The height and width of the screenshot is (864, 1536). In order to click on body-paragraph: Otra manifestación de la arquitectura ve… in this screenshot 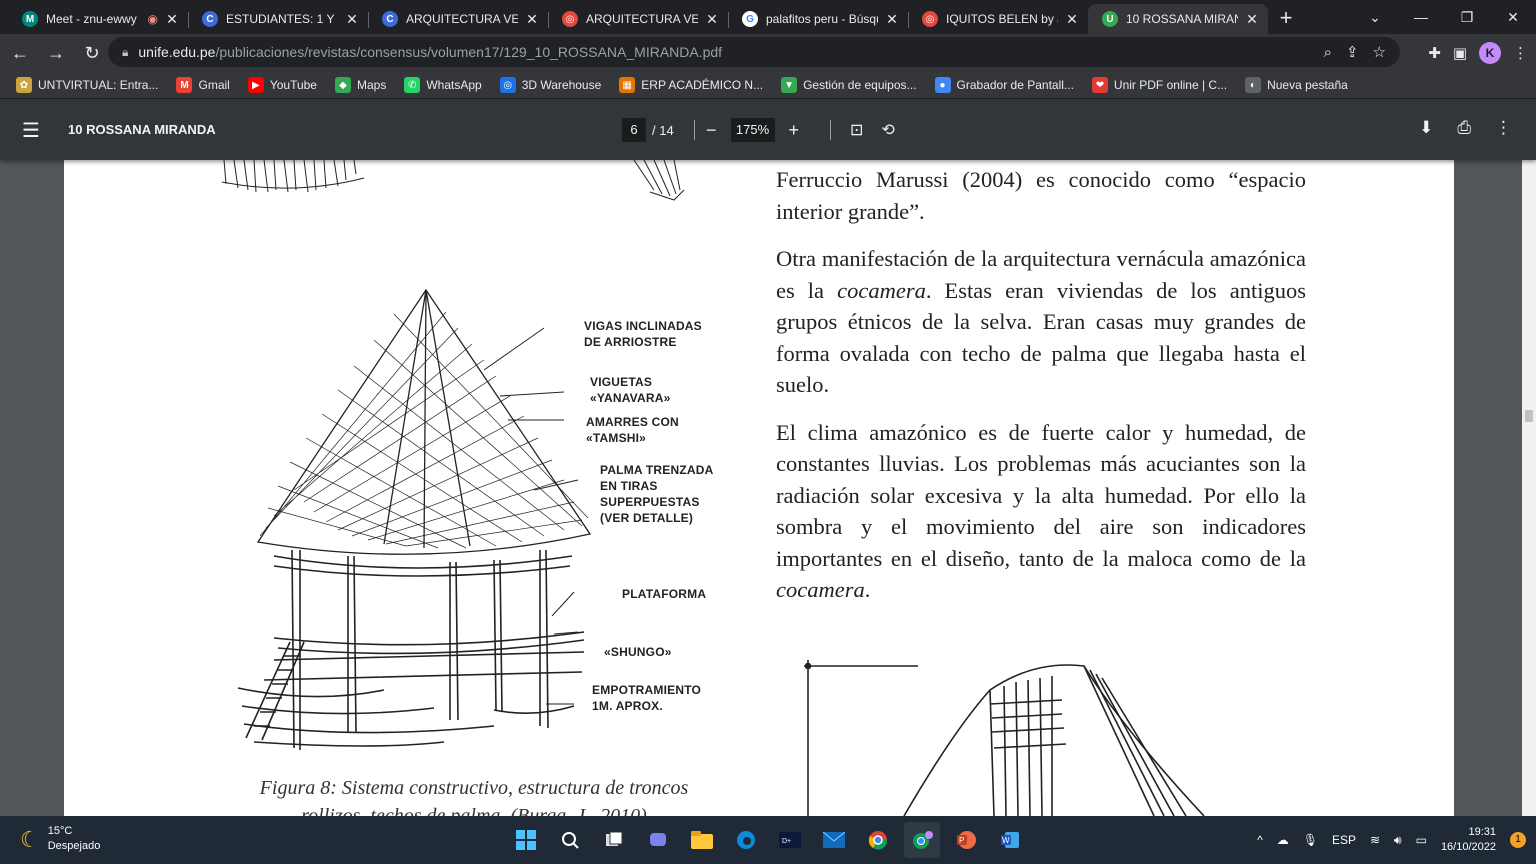, I will do `click(1041, 321)`.